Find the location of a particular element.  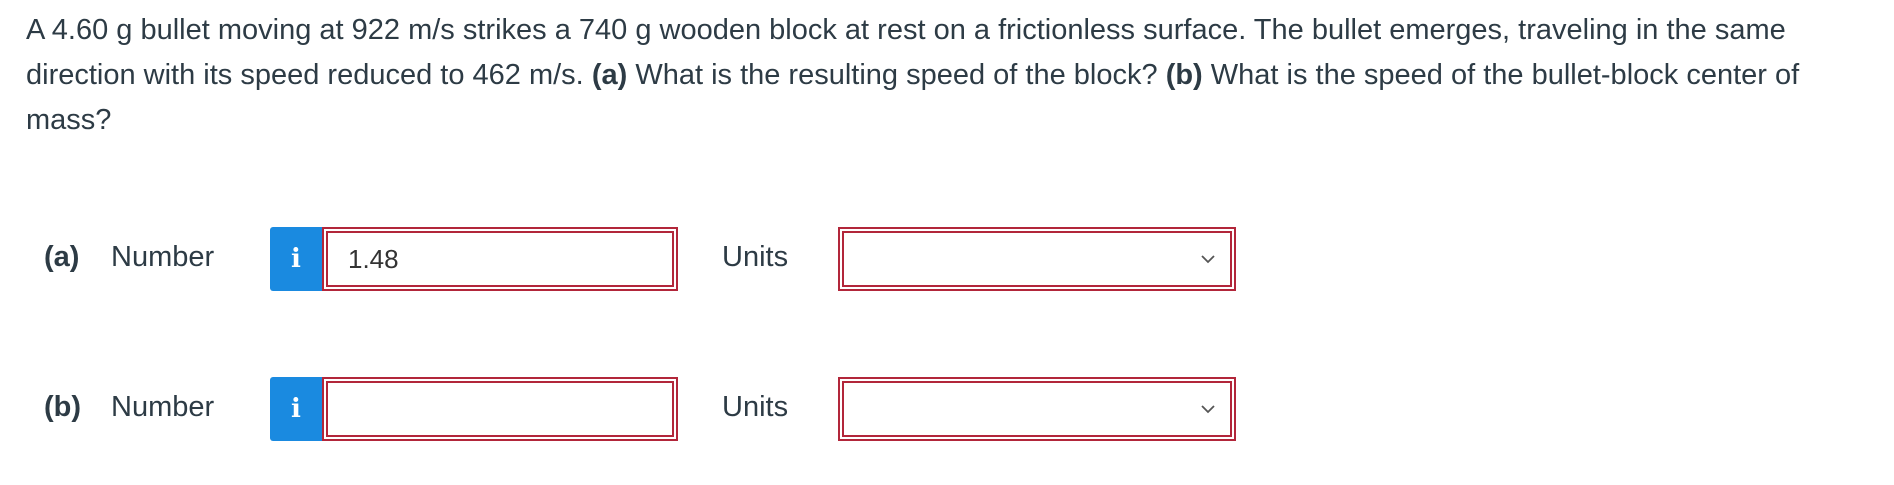

number-label-a: Number is located at coordinates (163, 257).